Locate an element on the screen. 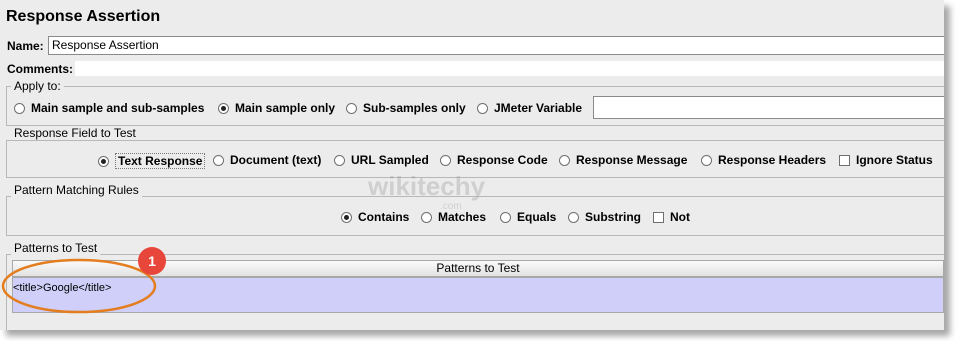 The image size is (959, 341). option-label: Main sample and sub-samples is located at coordinates (118, 108).